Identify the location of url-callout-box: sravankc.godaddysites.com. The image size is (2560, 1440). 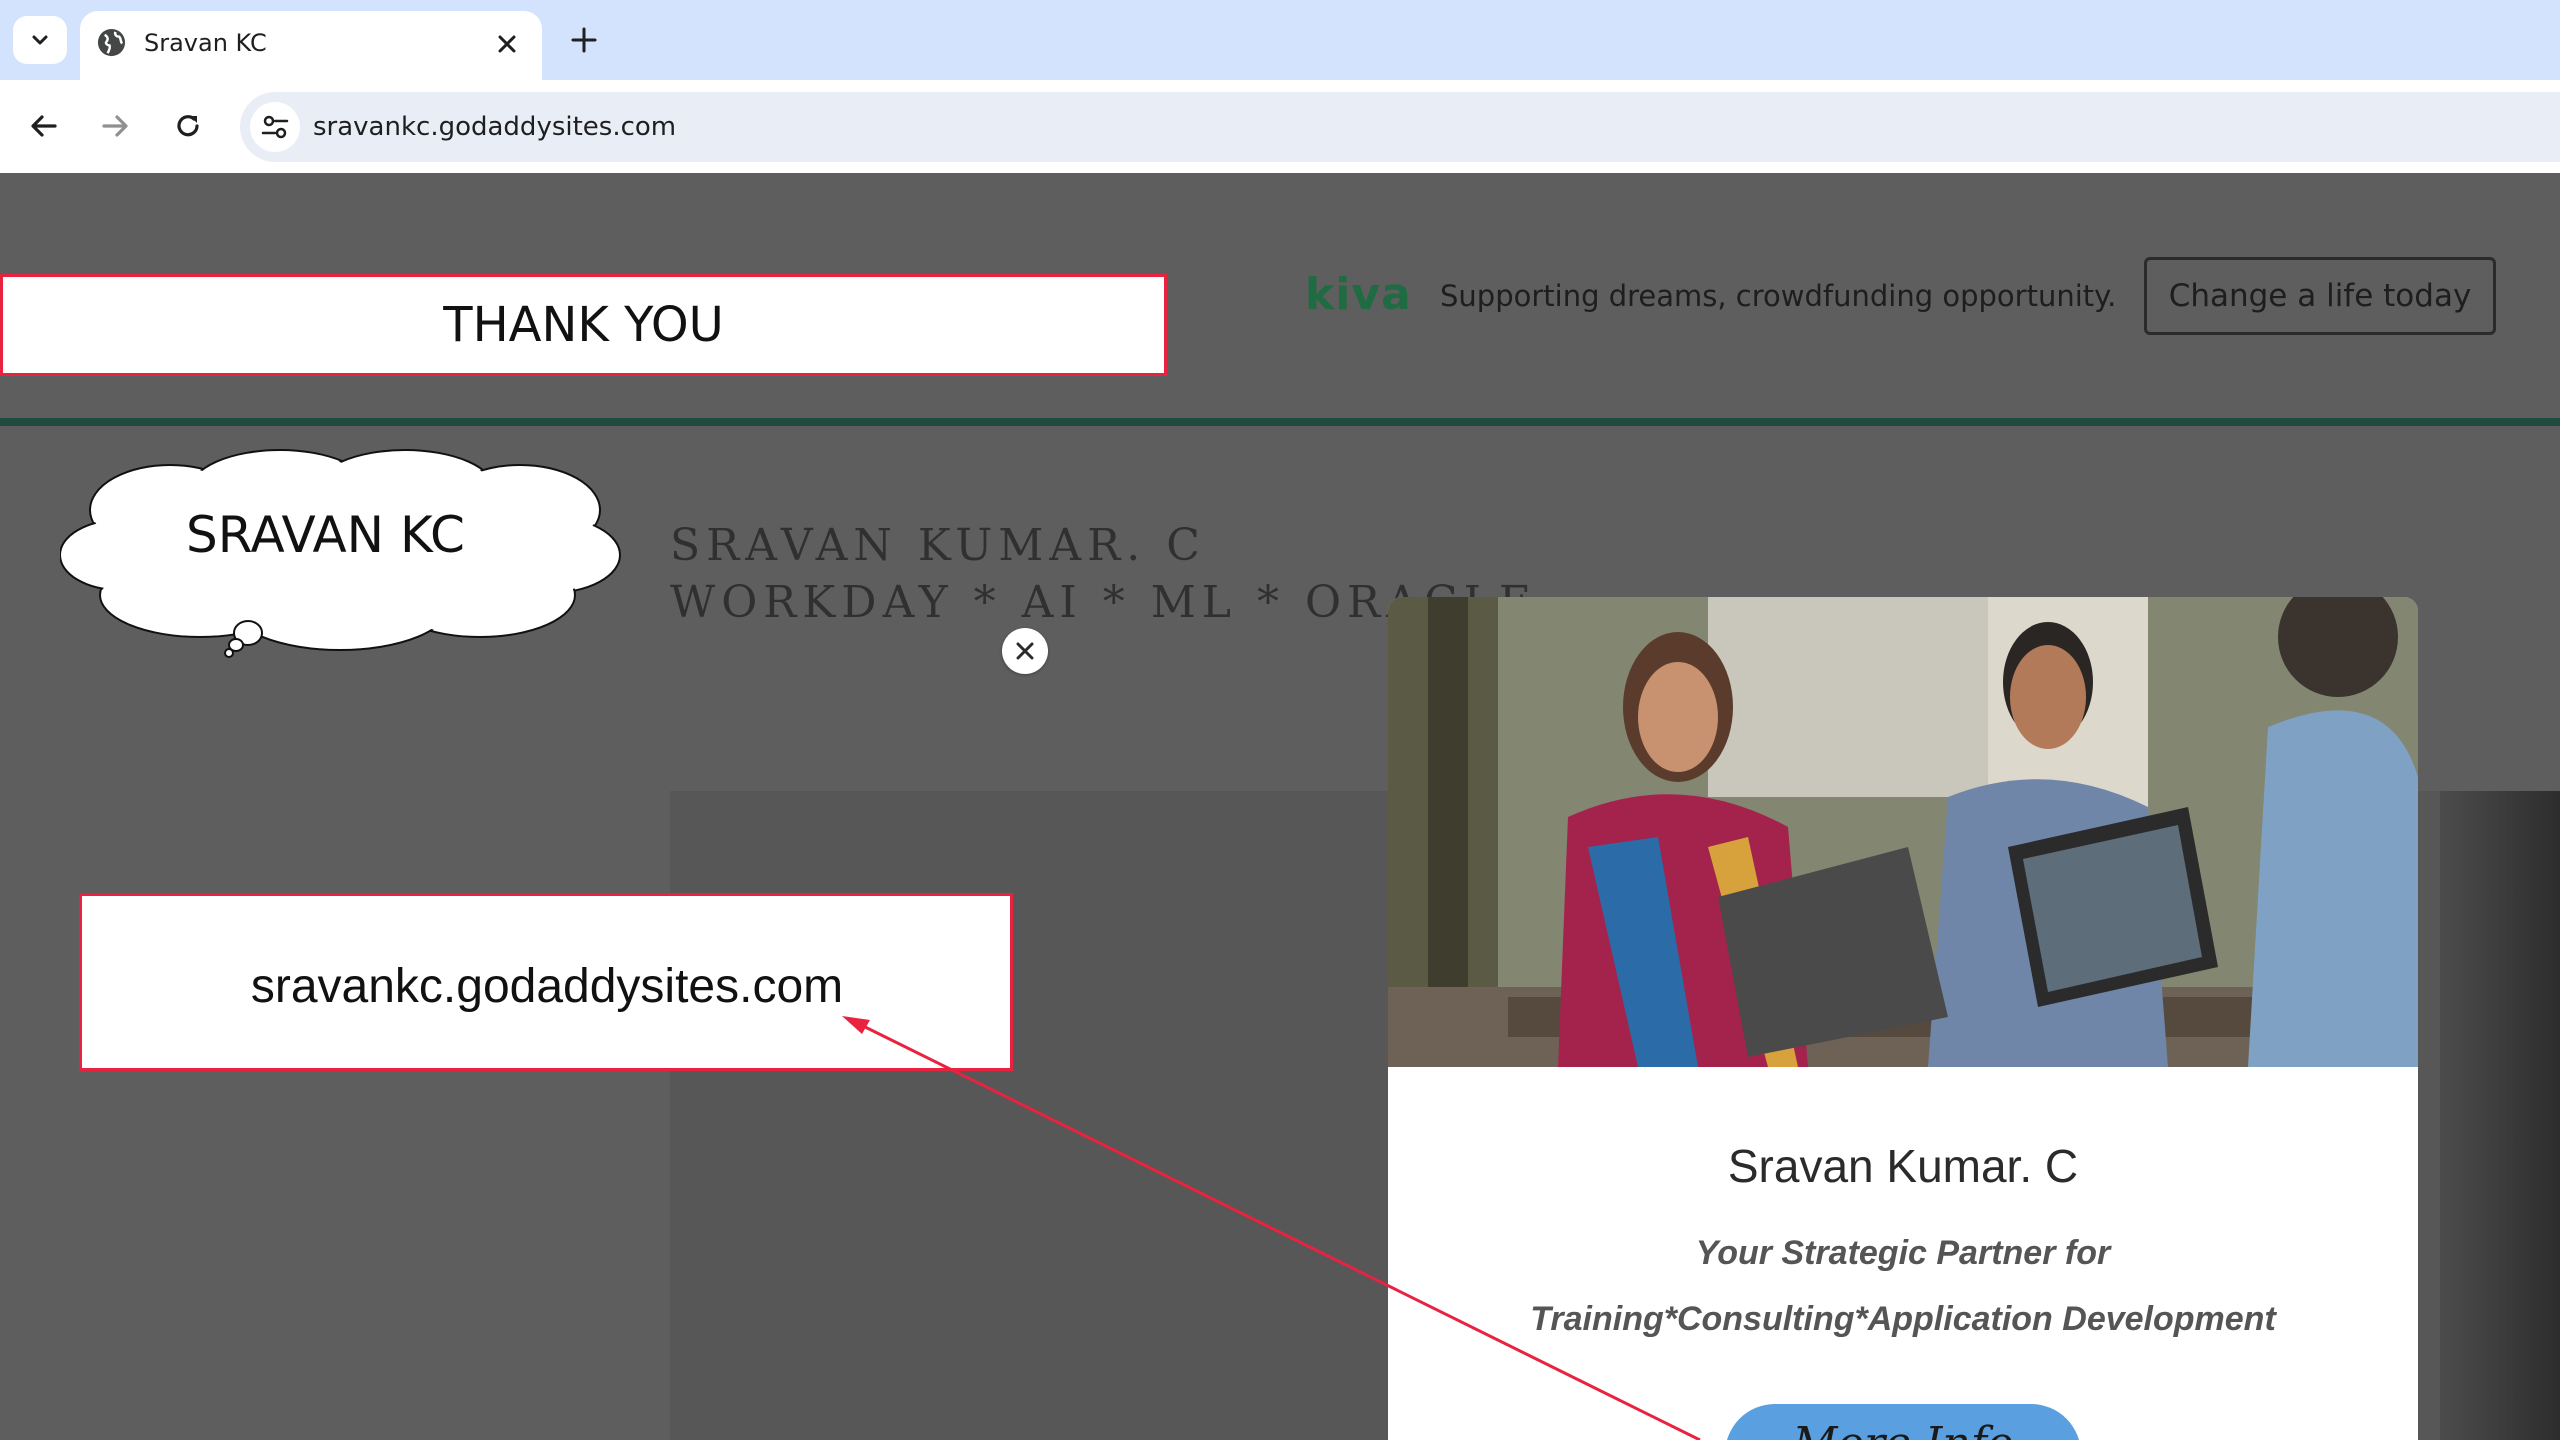
(546, 982).